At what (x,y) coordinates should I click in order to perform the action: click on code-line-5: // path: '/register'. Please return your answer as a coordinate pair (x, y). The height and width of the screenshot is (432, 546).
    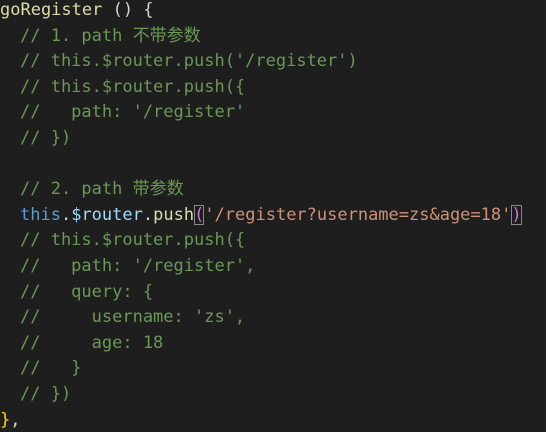
    Looking at the image, I should click on (133, 112).